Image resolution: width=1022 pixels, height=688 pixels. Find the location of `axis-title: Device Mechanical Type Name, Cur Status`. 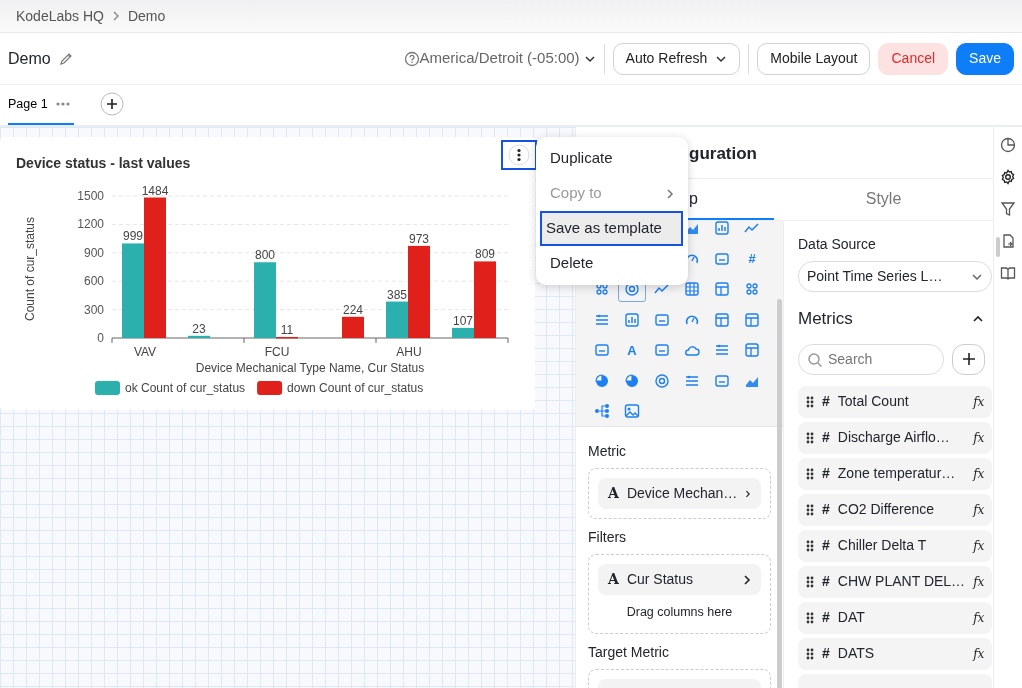

axis-title: Device Mechanical Type Name, Cur Status is located at coordinates (310, 368).